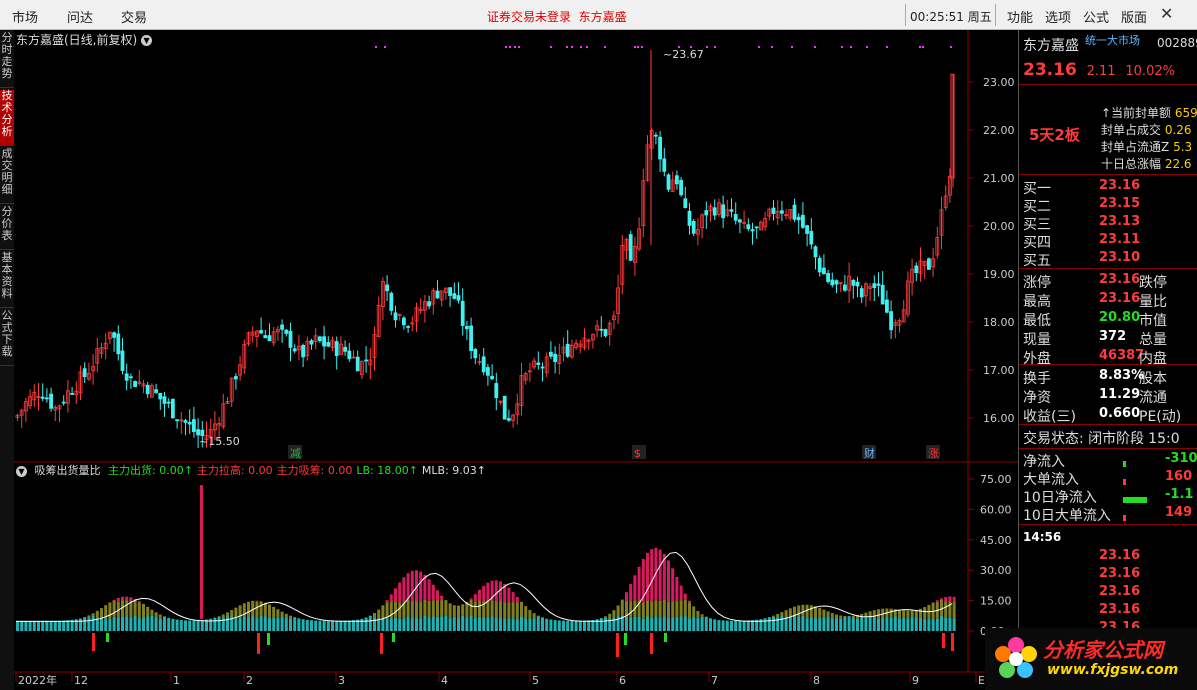 This screenshot has height=690, width=1197. What do you see at coordinates (951, 17) in the screenshot?
I see `clock: 00:25:51 周五` at bounding box center [951, 17].